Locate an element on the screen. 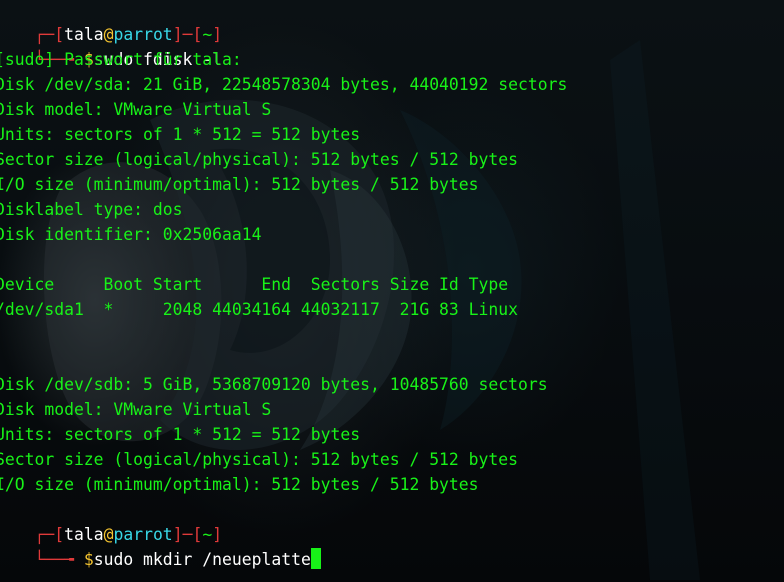  command-input-text: sudo mkdir /neueplatte is located at coordinates (202, 559).